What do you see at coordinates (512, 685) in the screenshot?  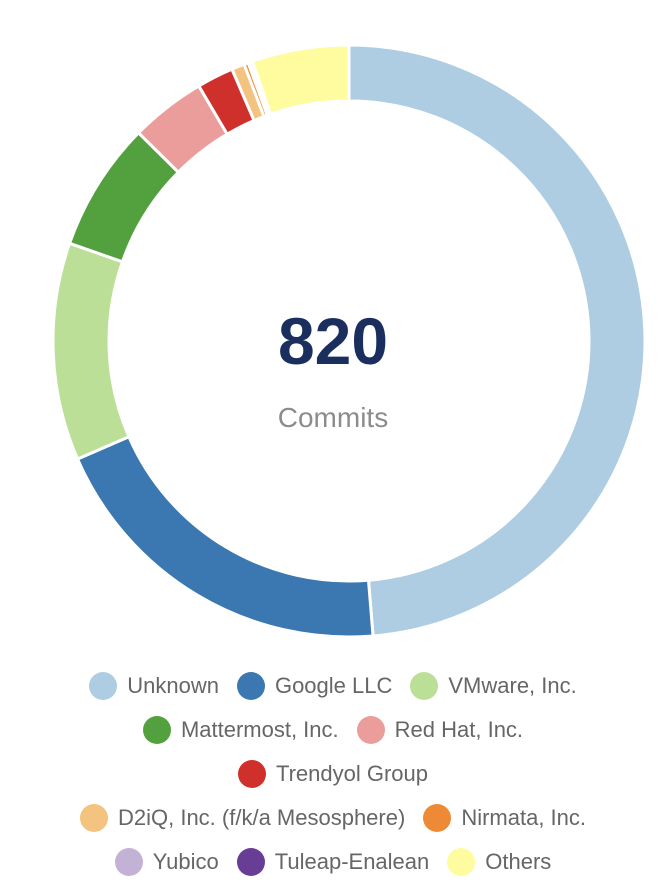 I see `legend-label: VMware, Inc.` at bounding box center [512, 685].